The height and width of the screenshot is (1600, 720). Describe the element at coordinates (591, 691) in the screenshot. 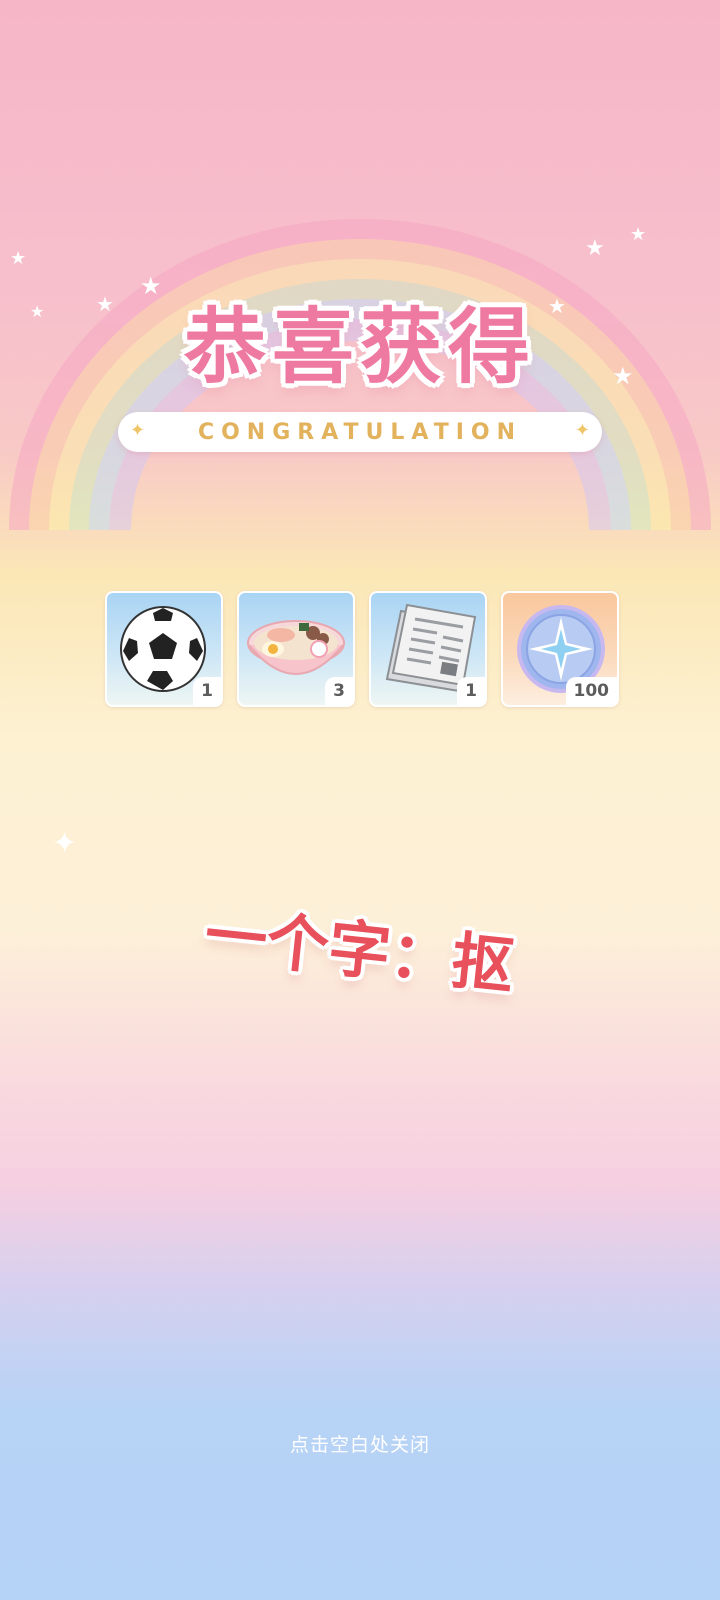

I see `reward-quantity: 100` at that location.